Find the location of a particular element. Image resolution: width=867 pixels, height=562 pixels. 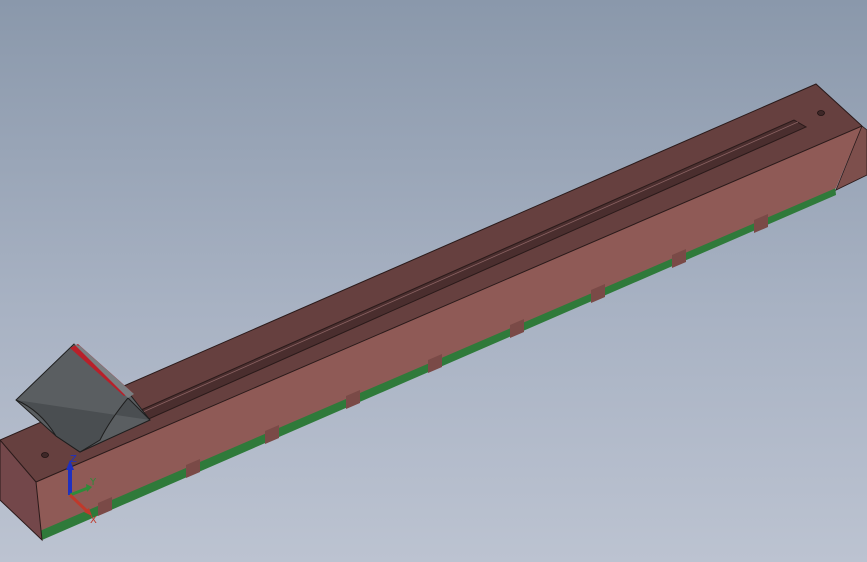

triad-x-label: X is located at coordinates (93, 520).